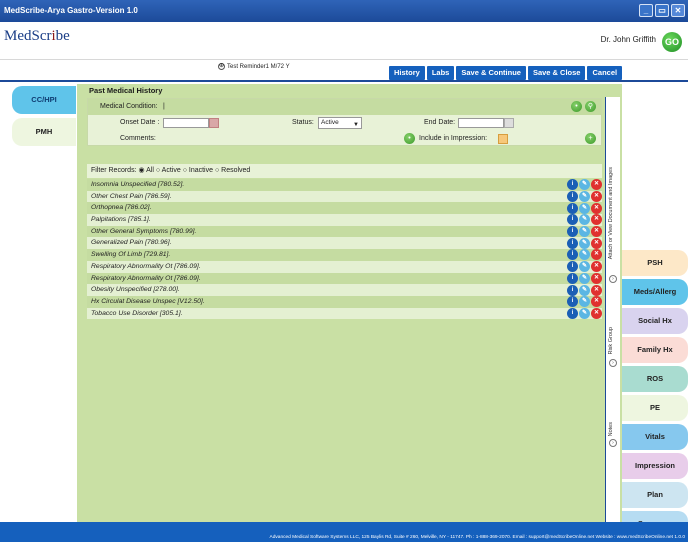 The image size is (688, 542). What do you see at coordinates (344, 313) in the screenshot?
I see `list-item: Tobacco Use Disorder [305.1]. i ✎ ✕` at bounding box center [344, 313].